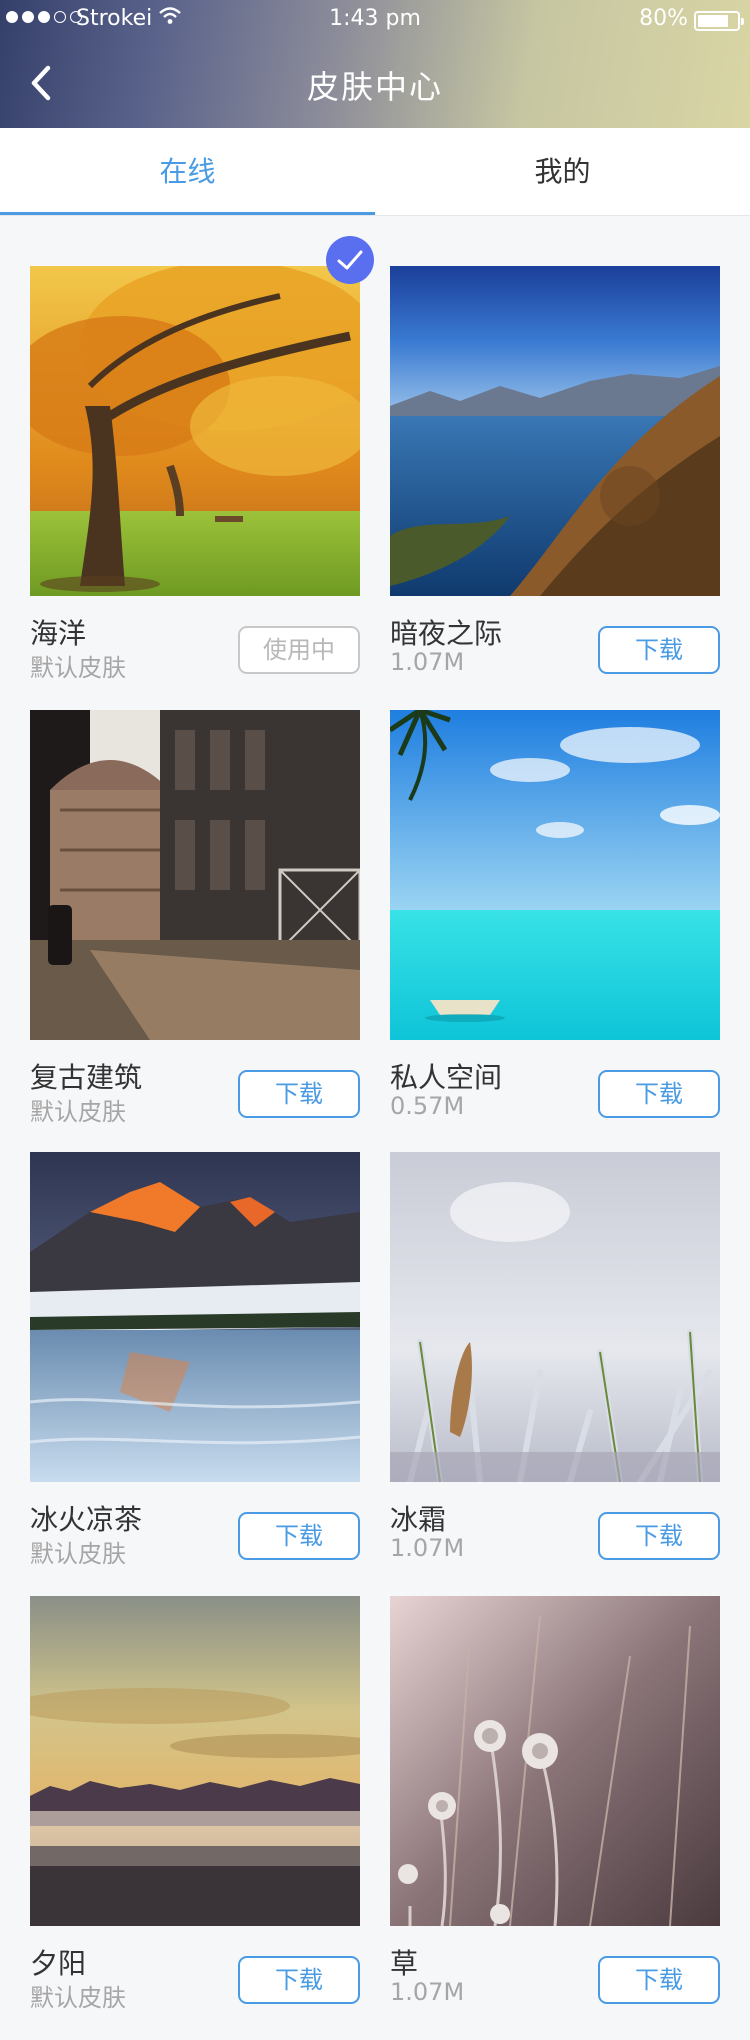 The width and height of the screenshot is (750, 2040). What do you see at coordinates (446, 633) in the screenshot?
I see `skin-name: 暗夜之际` at bounding box center [446, 633].